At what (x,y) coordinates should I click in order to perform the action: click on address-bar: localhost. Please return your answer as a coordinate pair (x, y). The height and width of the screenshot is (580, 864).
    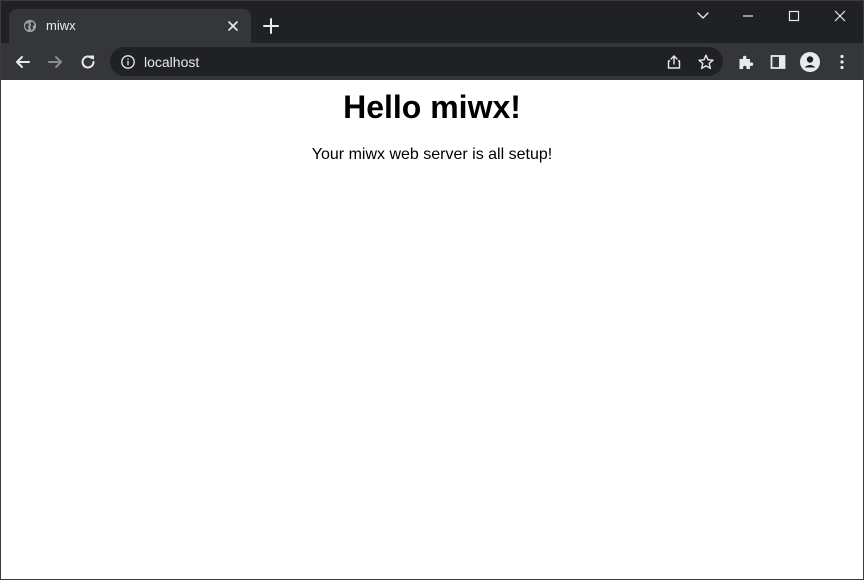
    Looking at the image, I should click on (416, 61).